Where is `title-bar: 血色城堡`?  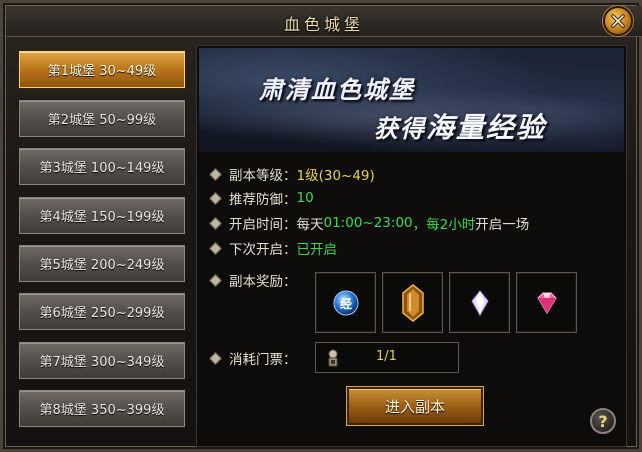 title-bar: 血色城堡 is located at coordinates (324, 21).